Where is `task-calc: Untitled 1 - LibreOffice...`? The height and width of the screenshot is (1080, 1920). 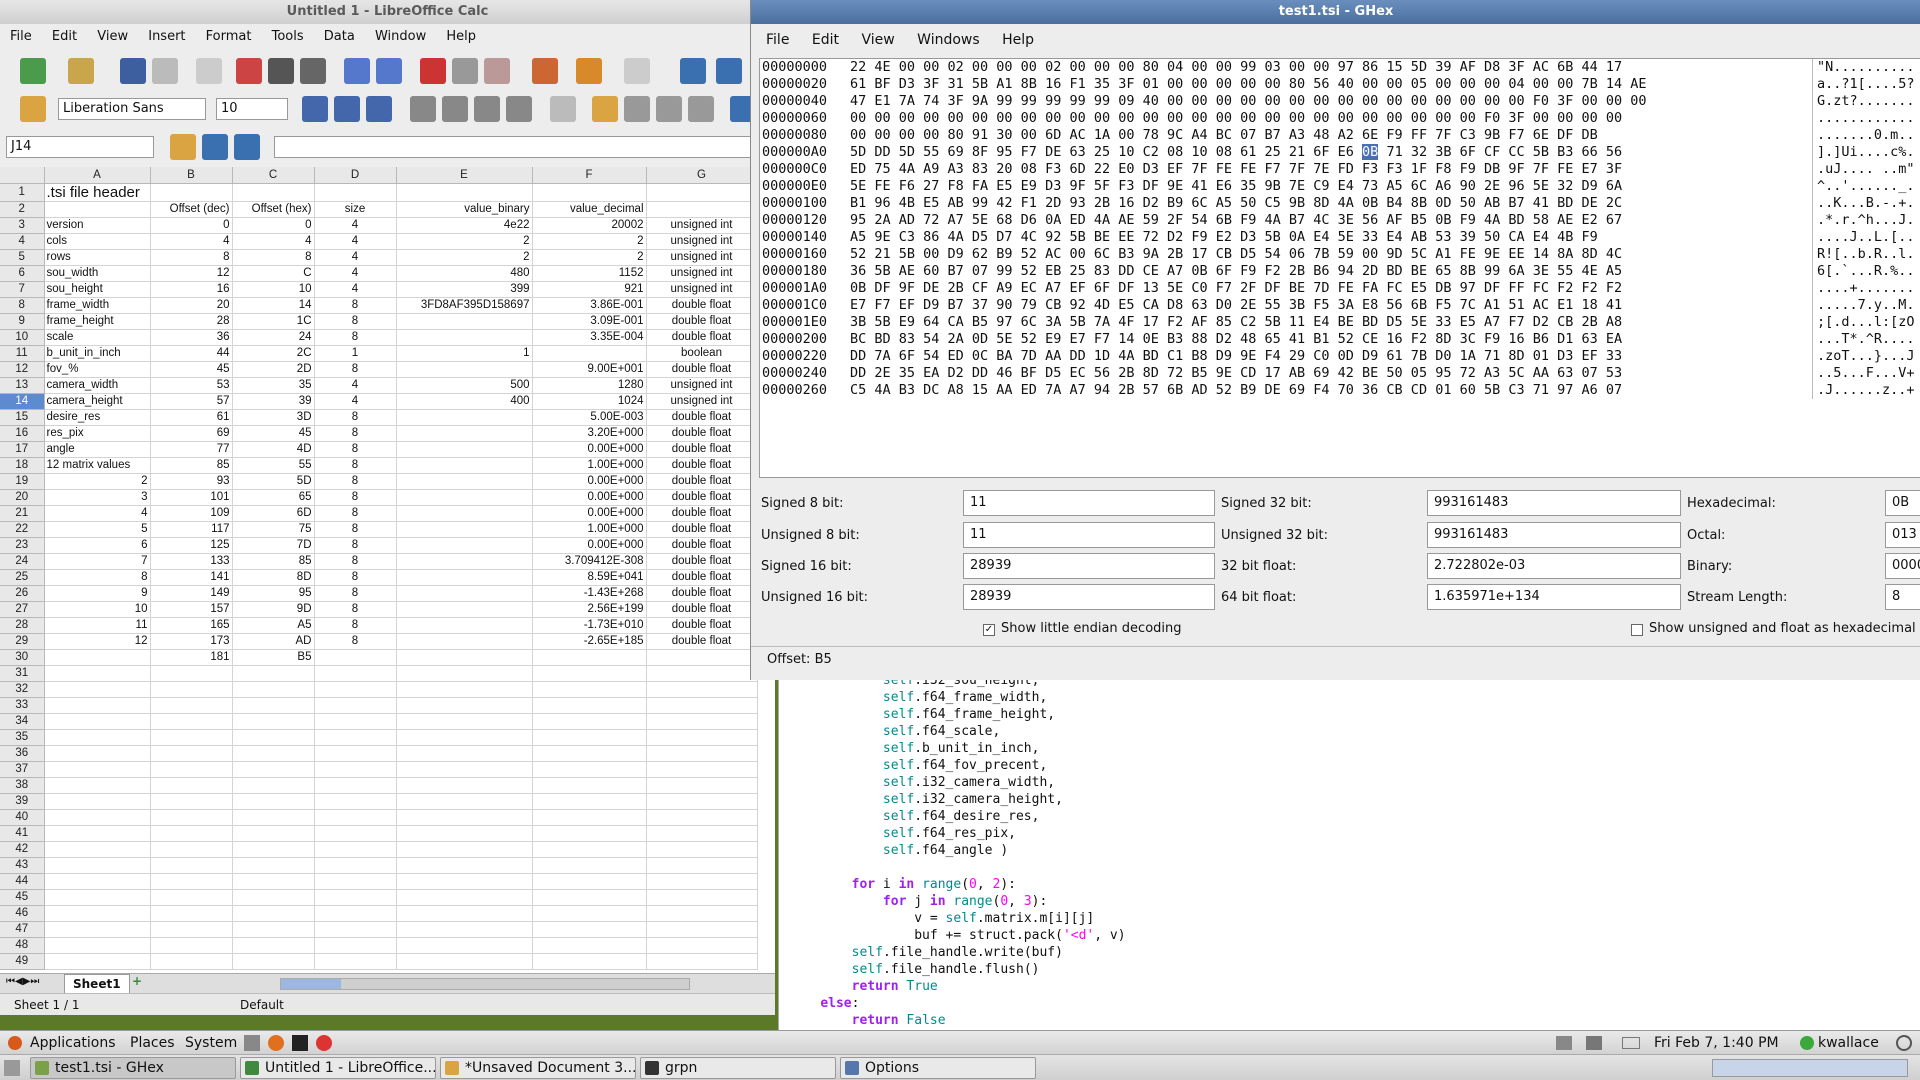 task-calc: Untitled 1 - LibreOffice... is located at coordinates (338, 1068).